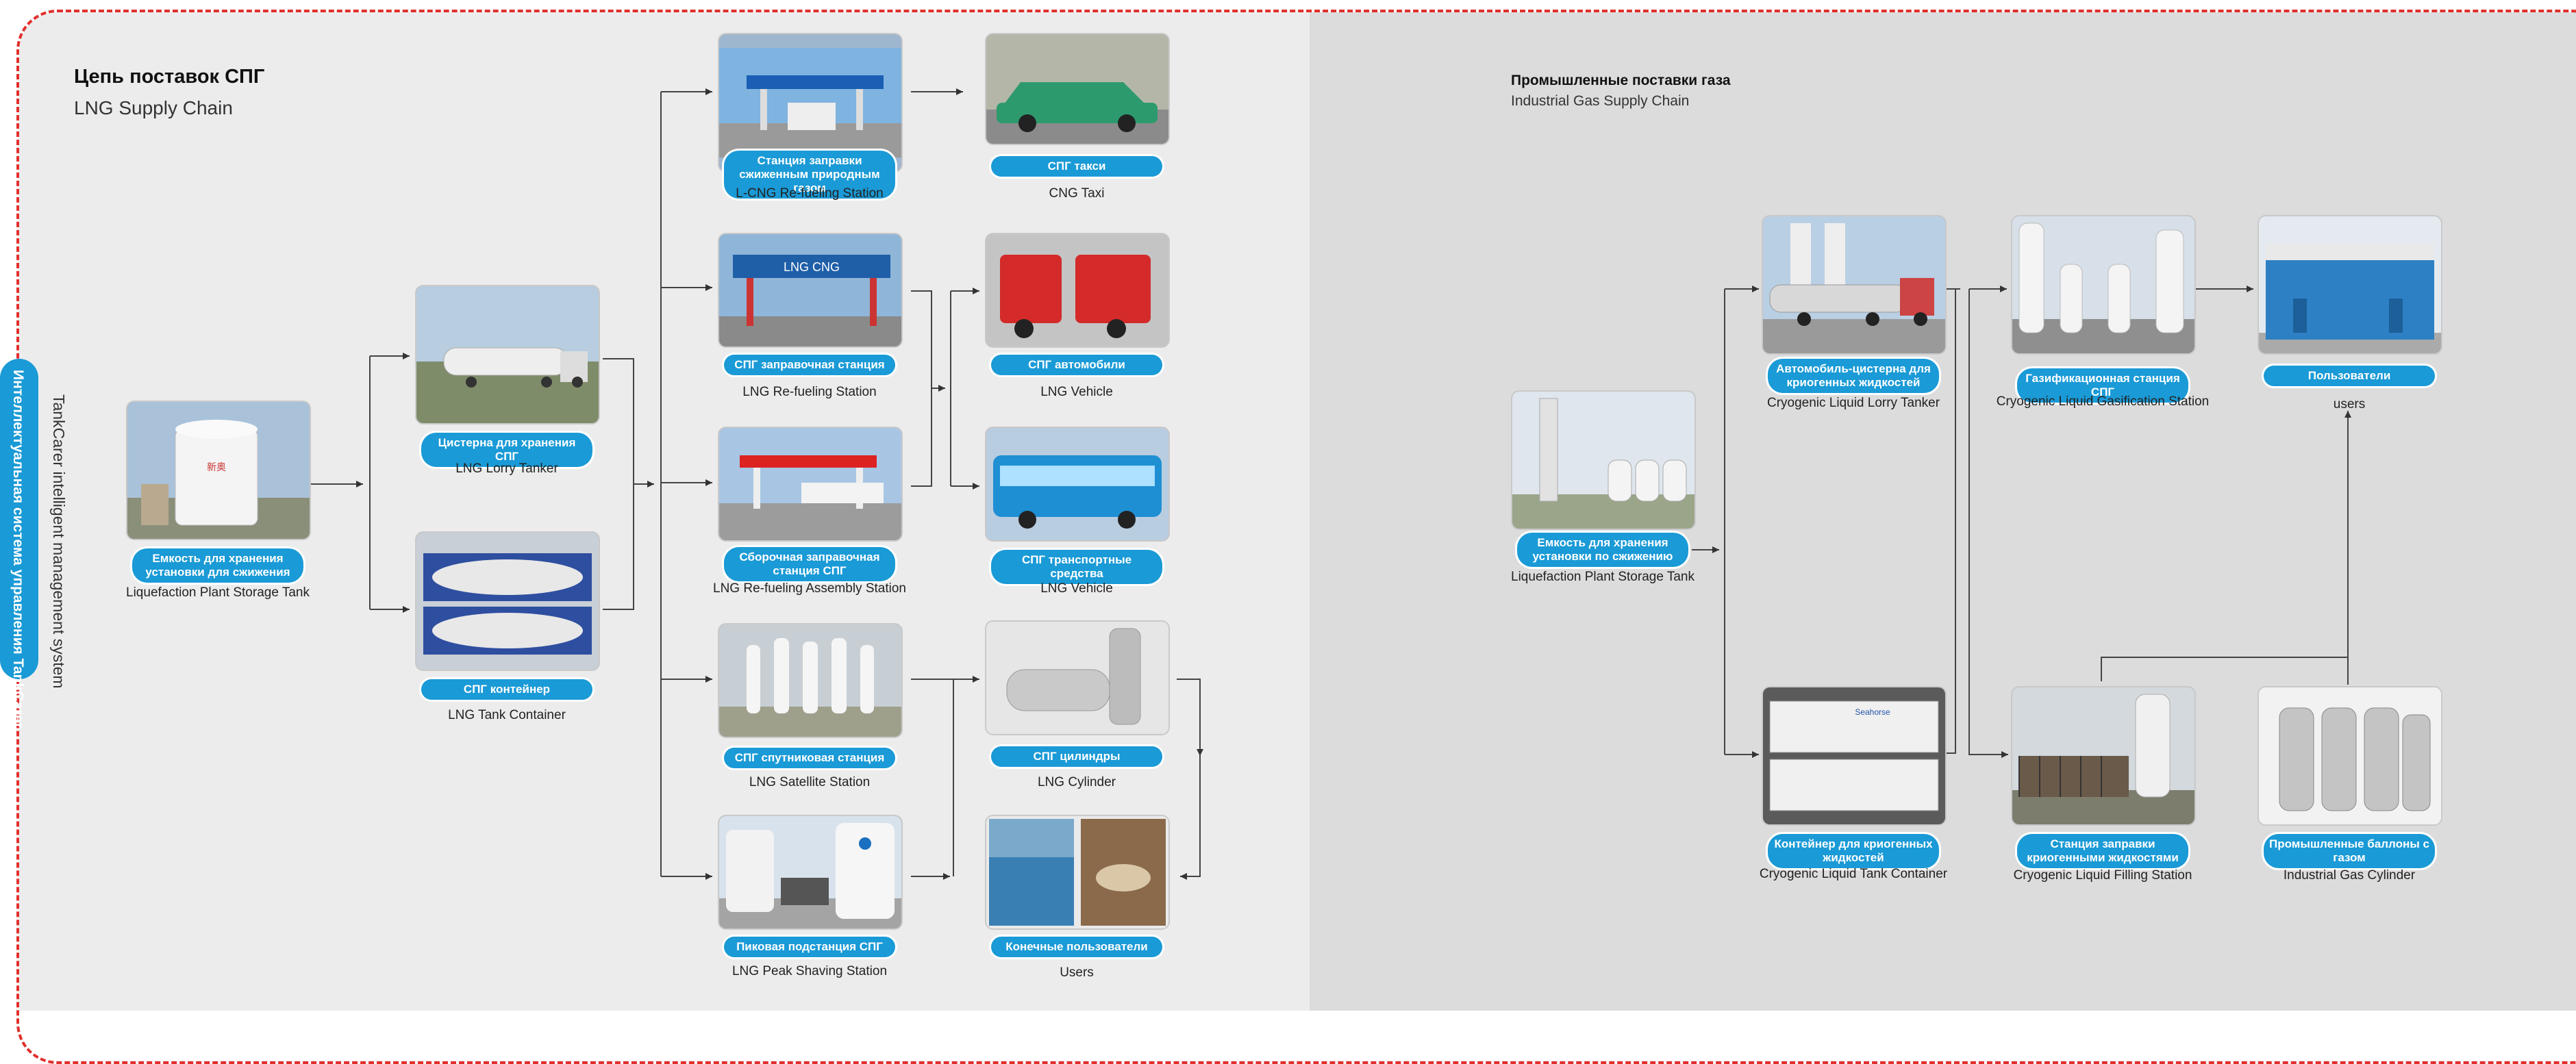  What do you see at coordinates (2103, 401) in the screenshot?
I see `cap-cryo-gasification-station: Cryogenic Liquid Gasification Station` at bounding box center [2103, 401].